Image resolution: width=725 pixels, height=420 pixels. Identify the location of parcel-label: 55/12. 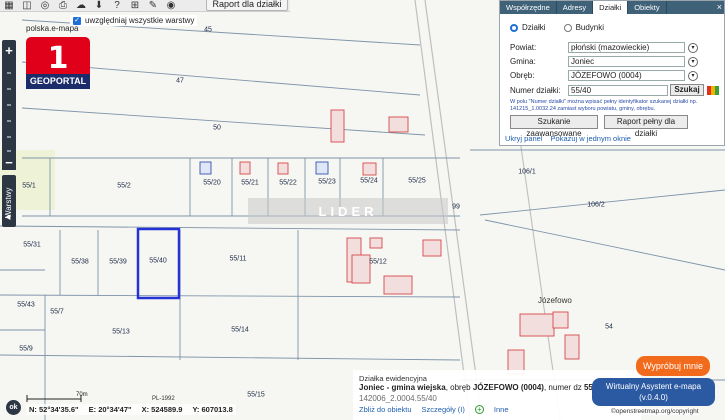
(378, 262).